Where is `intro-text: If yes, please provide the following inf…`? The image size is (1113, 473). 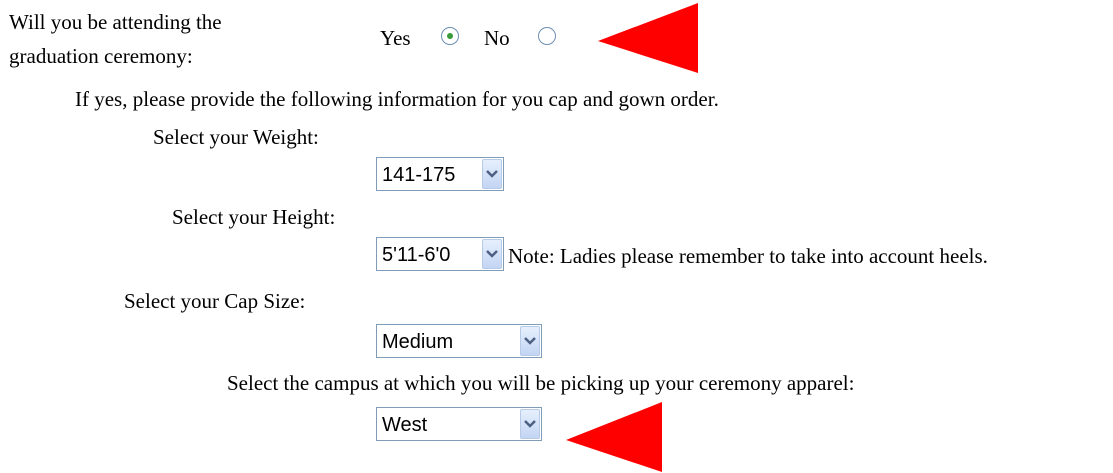
intro-text: If yes, please provide the following inf… is located at coordinates (397, 99).